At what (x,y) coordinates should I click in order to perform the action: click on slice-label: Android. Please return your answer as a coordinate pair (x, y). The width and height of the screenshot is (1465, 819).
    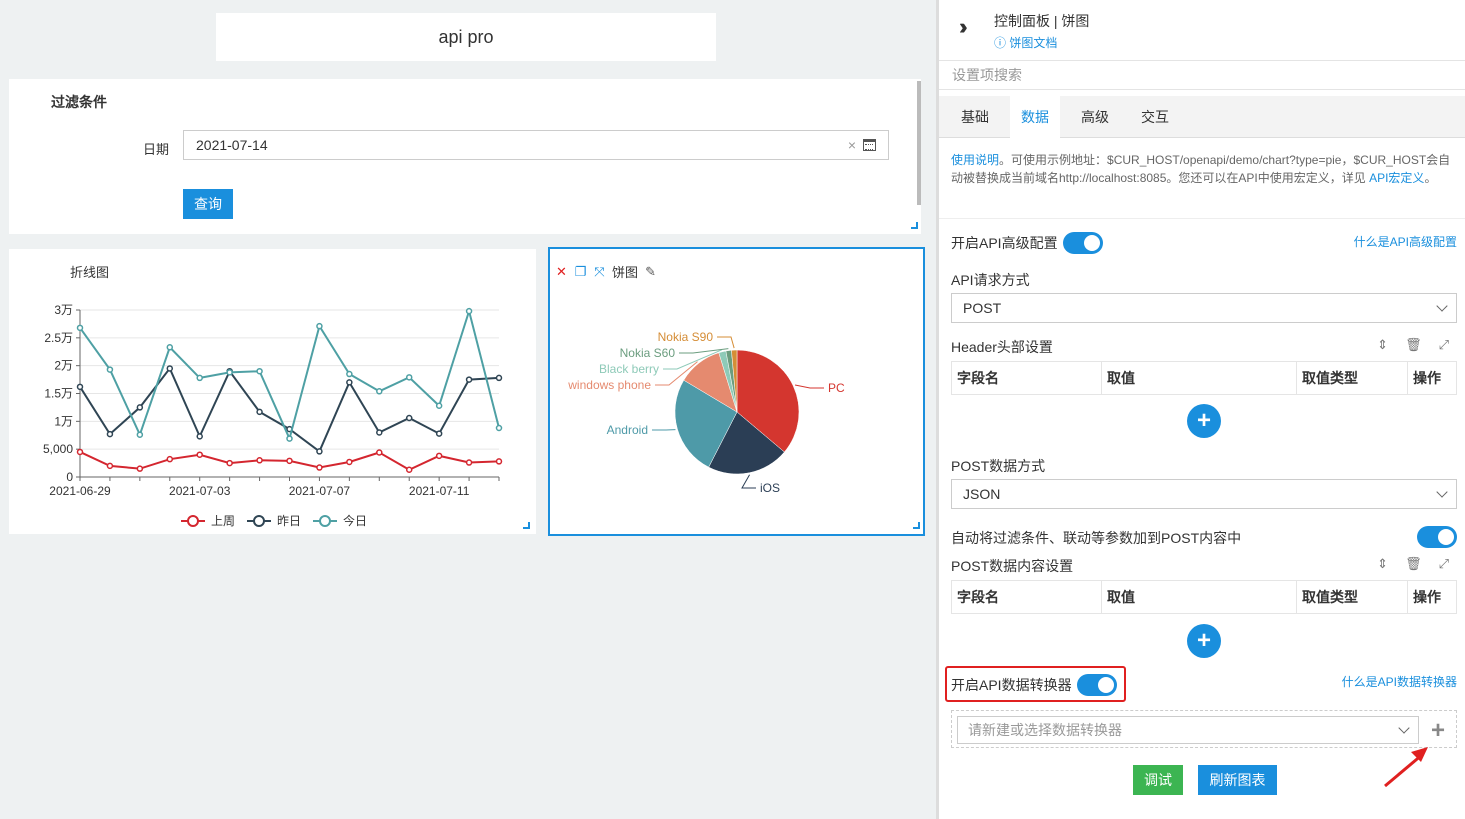
    Looking at the image, I should click on (627, 430).